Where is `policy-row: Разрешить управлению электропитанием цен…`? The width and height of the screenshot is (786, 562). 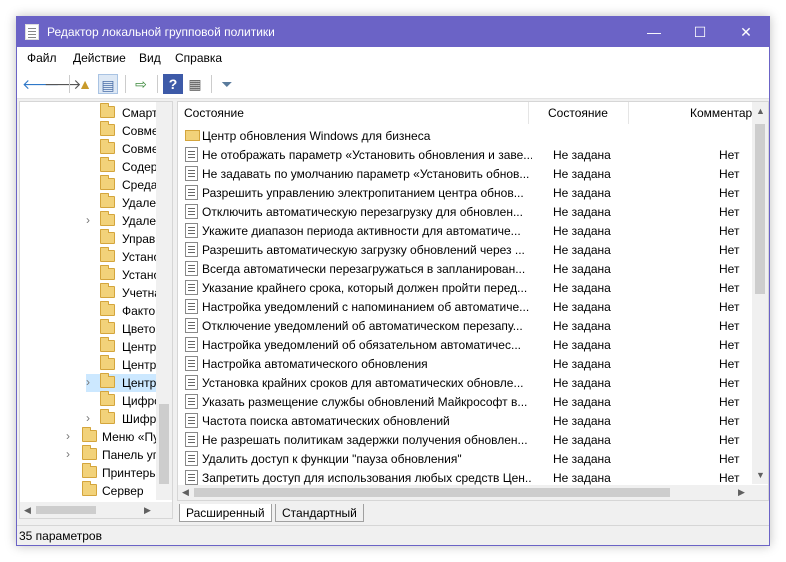
policy-row: Разрешить управлению электропитанием цен… is located at coordinates (465, 192).